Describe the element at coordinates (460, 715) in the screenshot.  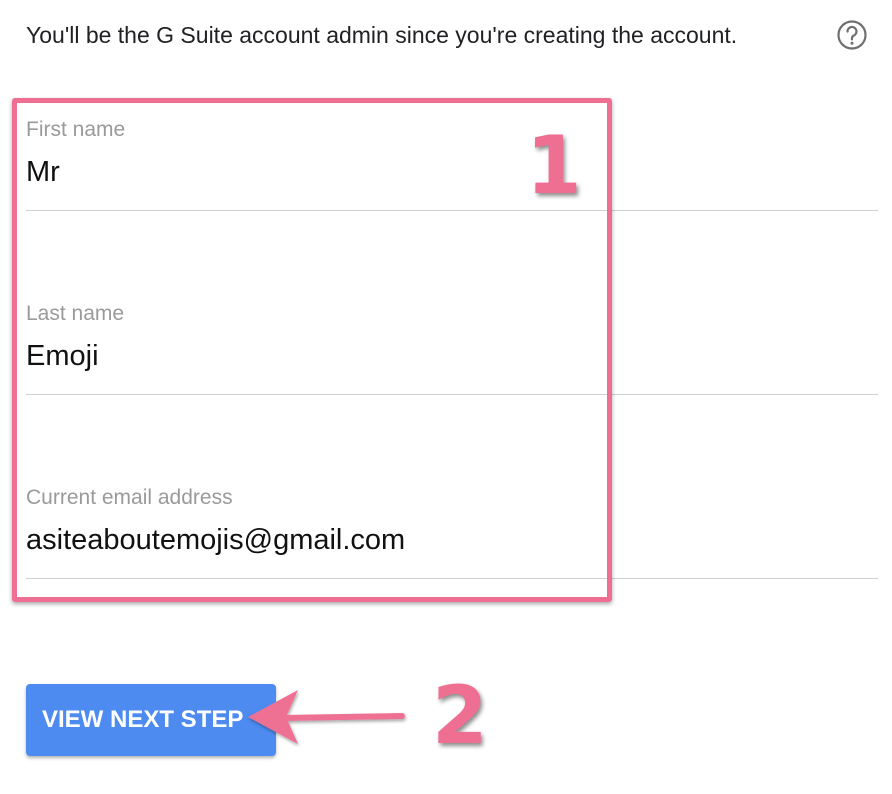
I see `annotation-step-2: 2` at that location.